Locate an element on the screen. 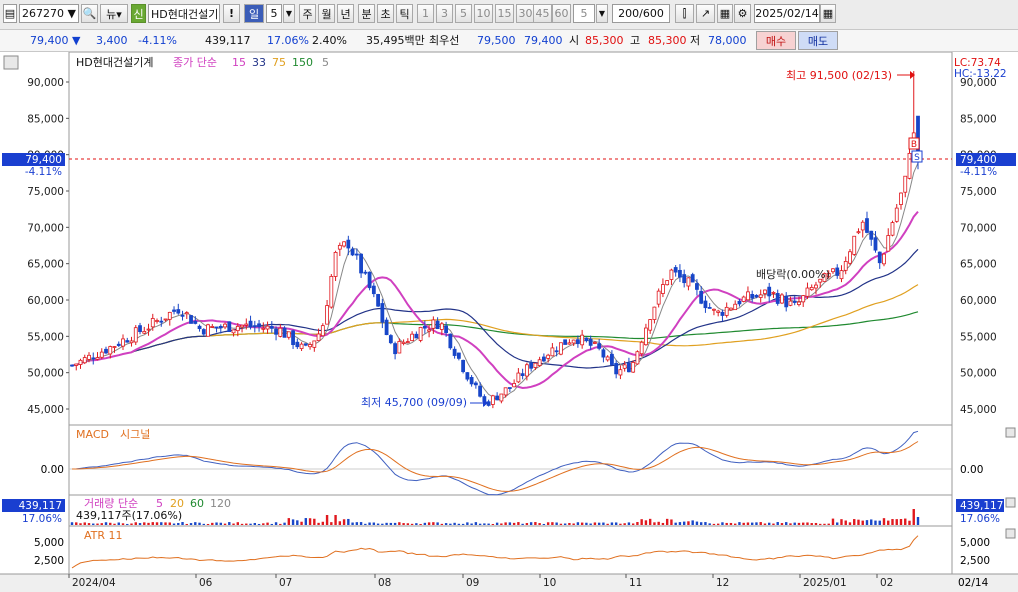 This screenshot has height=592, width=1018. interval-3-button: 3 is located at coordinates (444, 13).